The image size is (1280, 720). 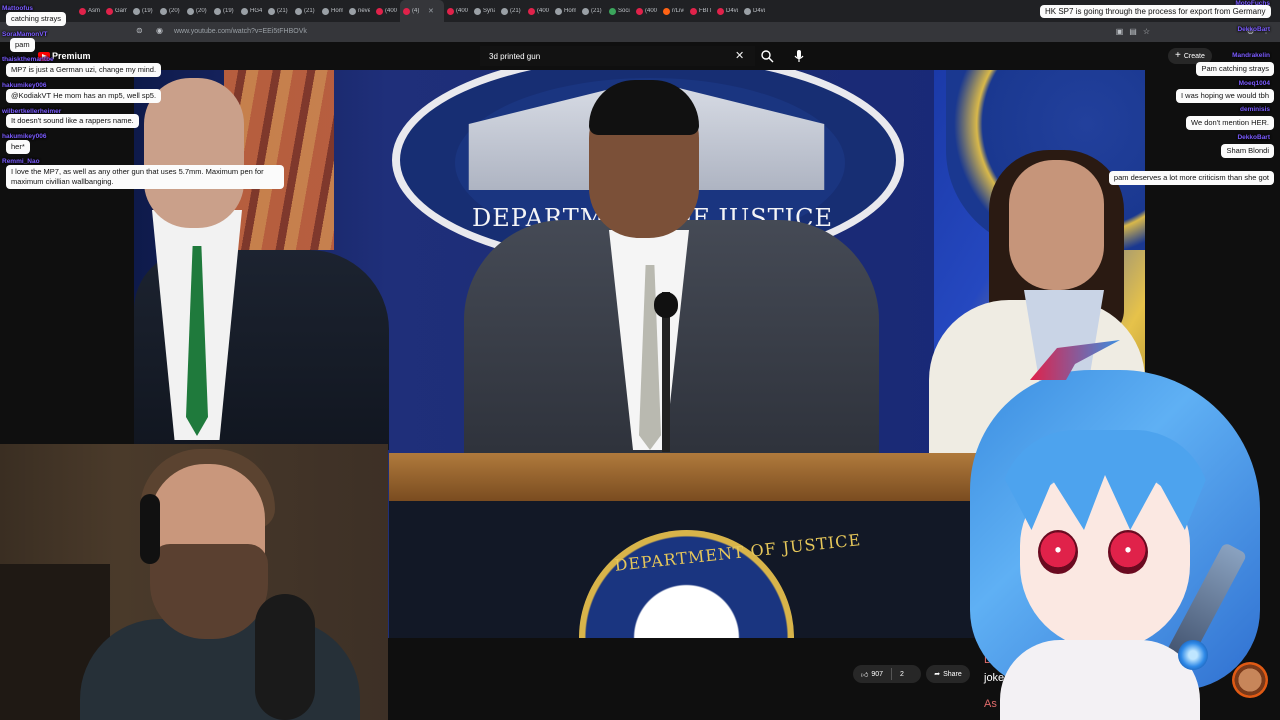 What do you see at coordinates (1128, 552) in the screenshot?
I see `vtuber-right-eye` at bounding box center [1128, 552].